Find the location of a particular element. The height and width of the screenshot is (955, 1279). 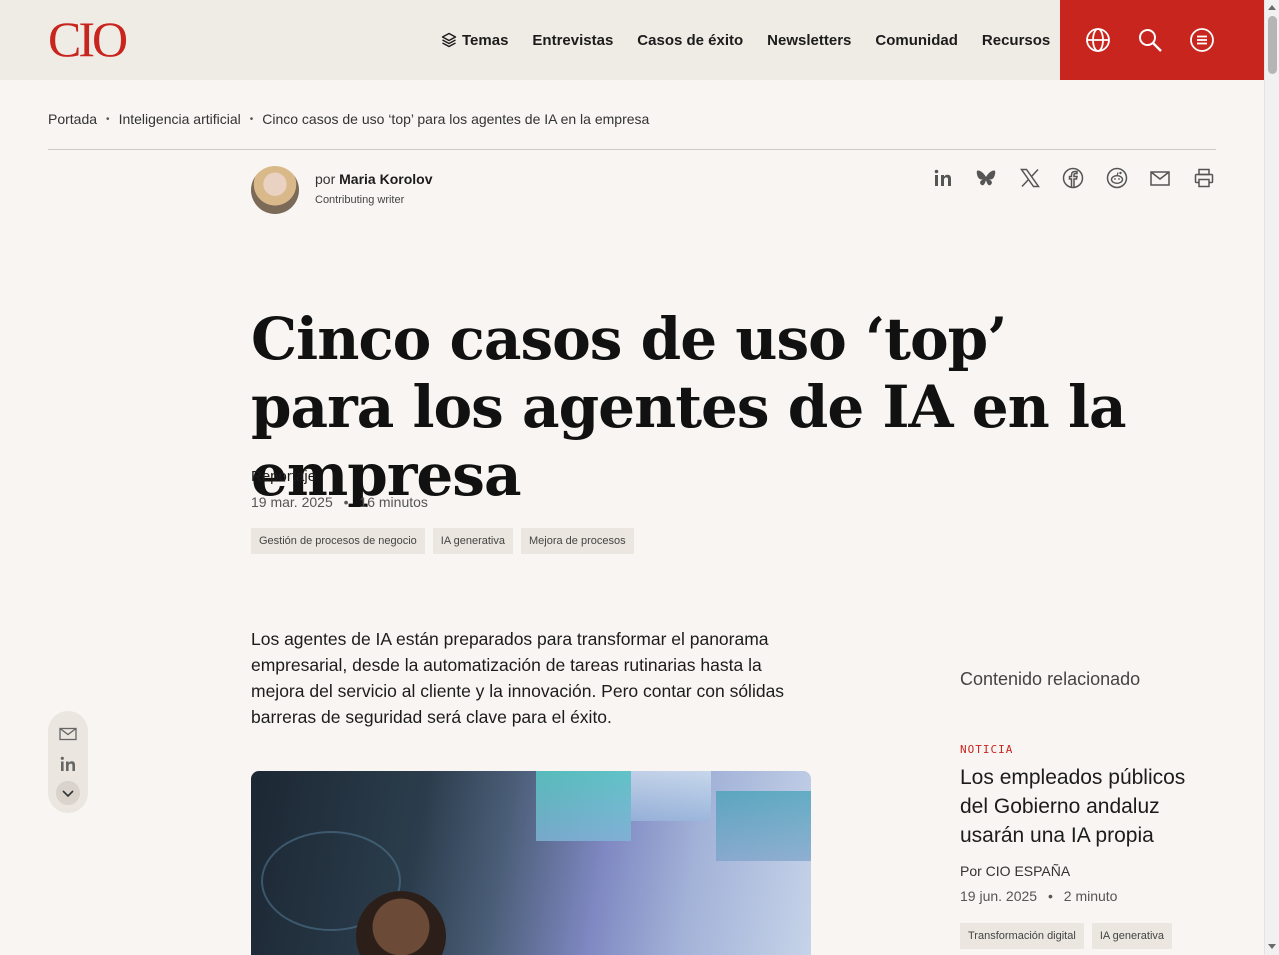

search-icon is located at coordinates (1150, 40).